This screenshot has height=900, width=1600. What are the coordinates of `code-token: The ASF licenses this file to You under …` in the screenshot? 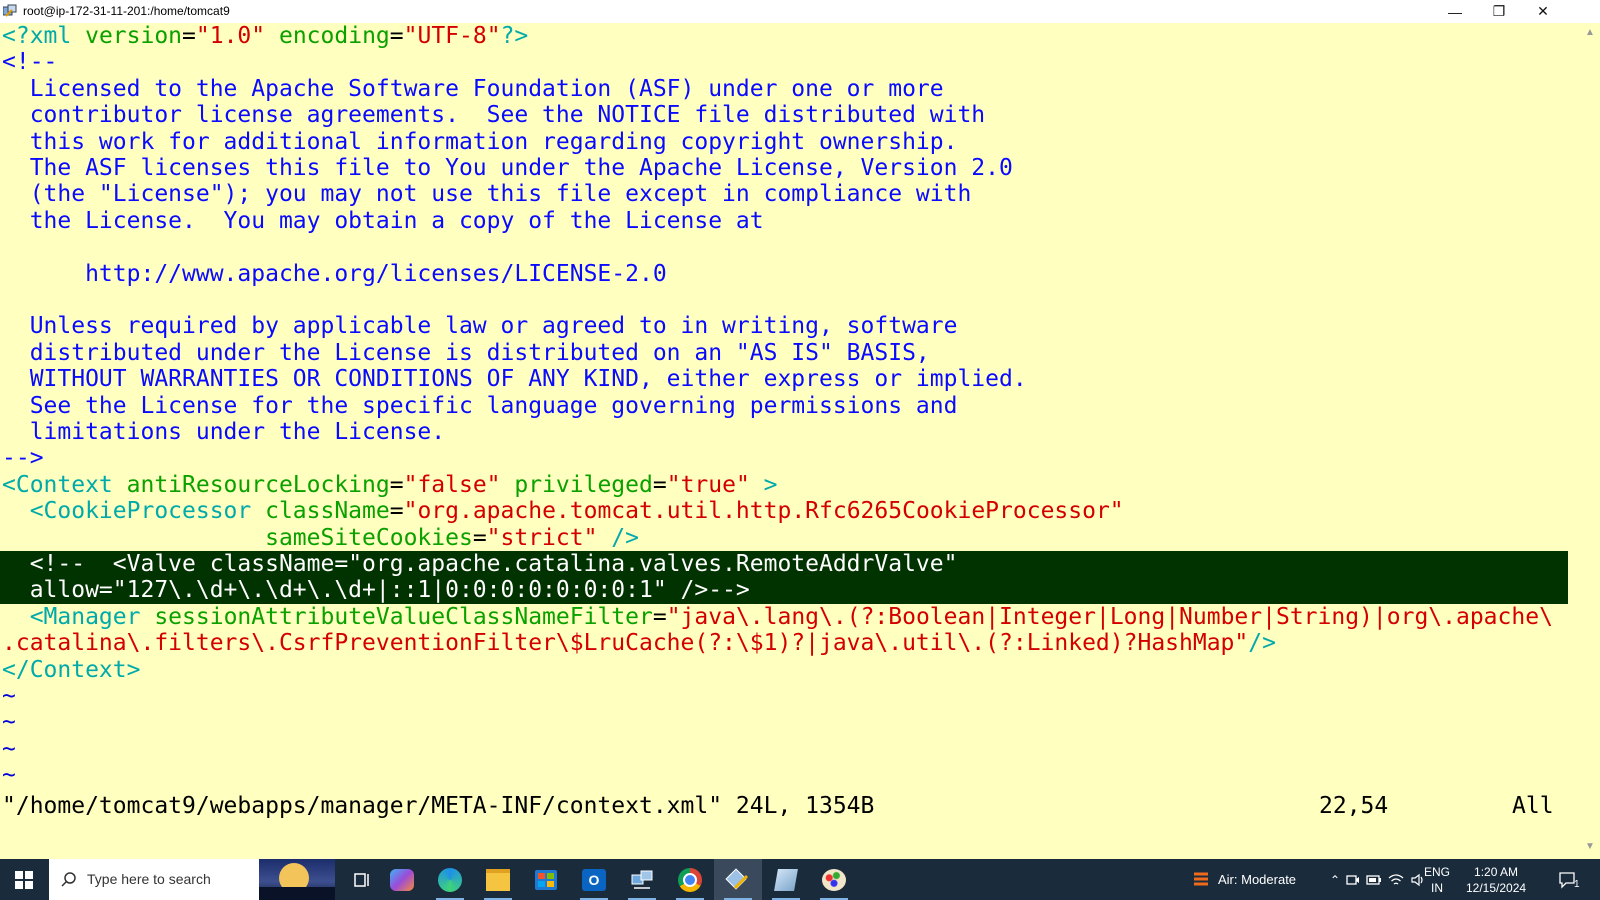 It's located at (507, 168).